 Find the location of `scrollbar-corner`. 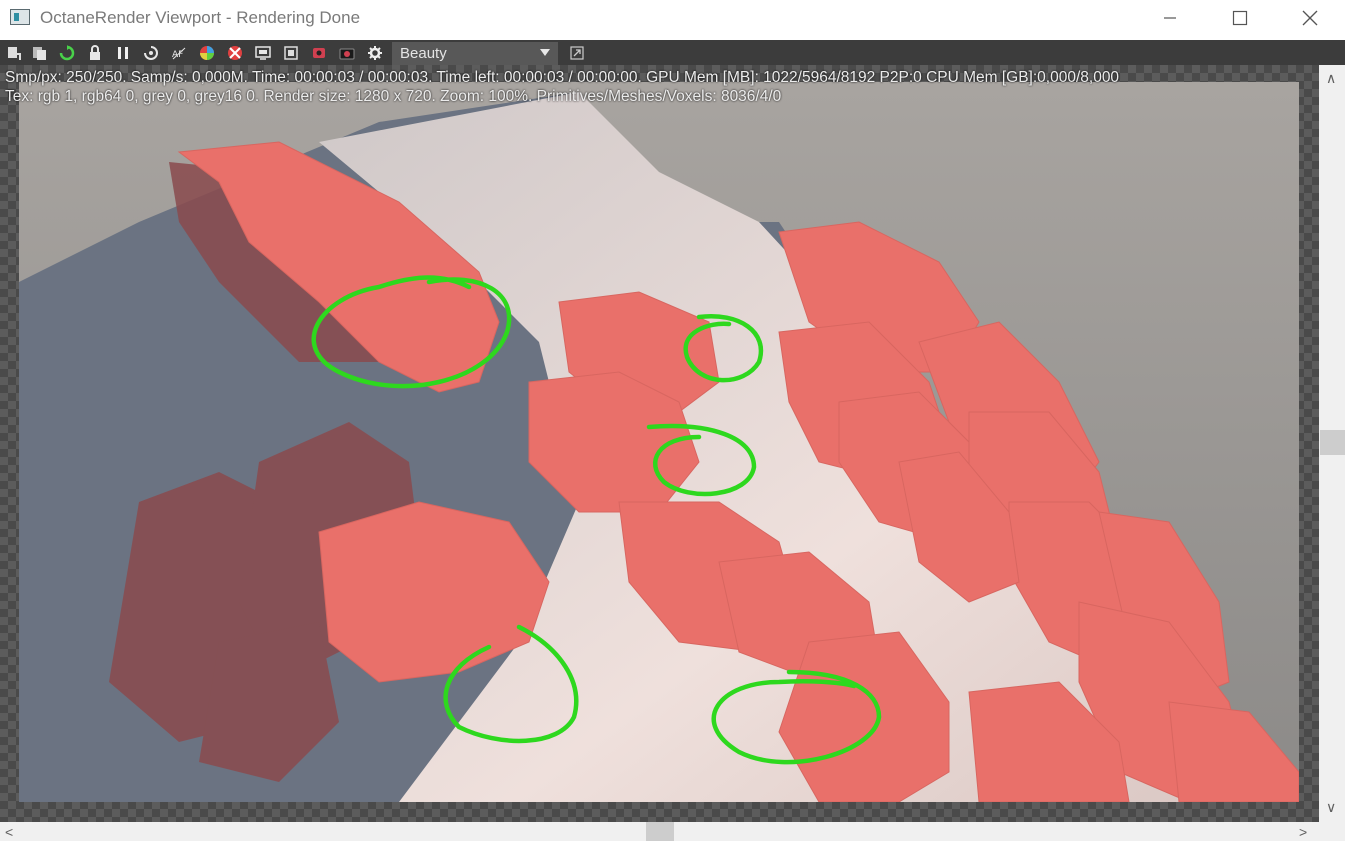

scrollbar-corner is located at coordinates (1332, 831).